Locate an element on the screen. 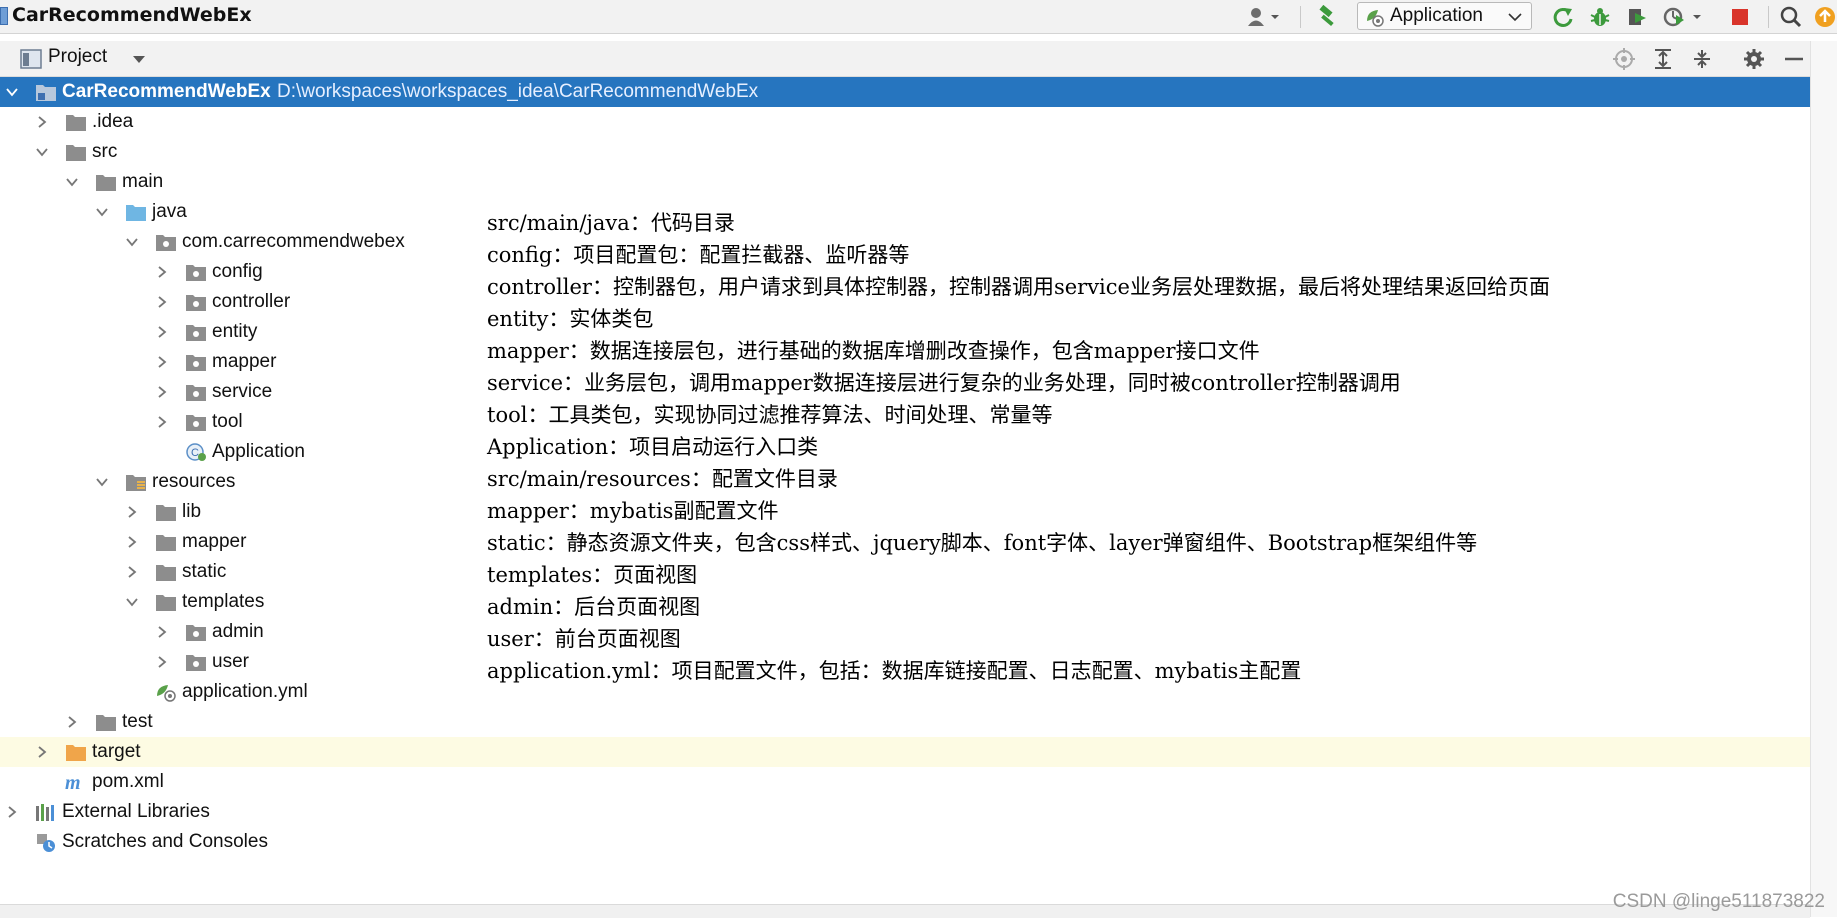 Image resolution: width=1837 pixels, height=918 pixels. search-everywhere-button is located at coordinates (1791, 16).